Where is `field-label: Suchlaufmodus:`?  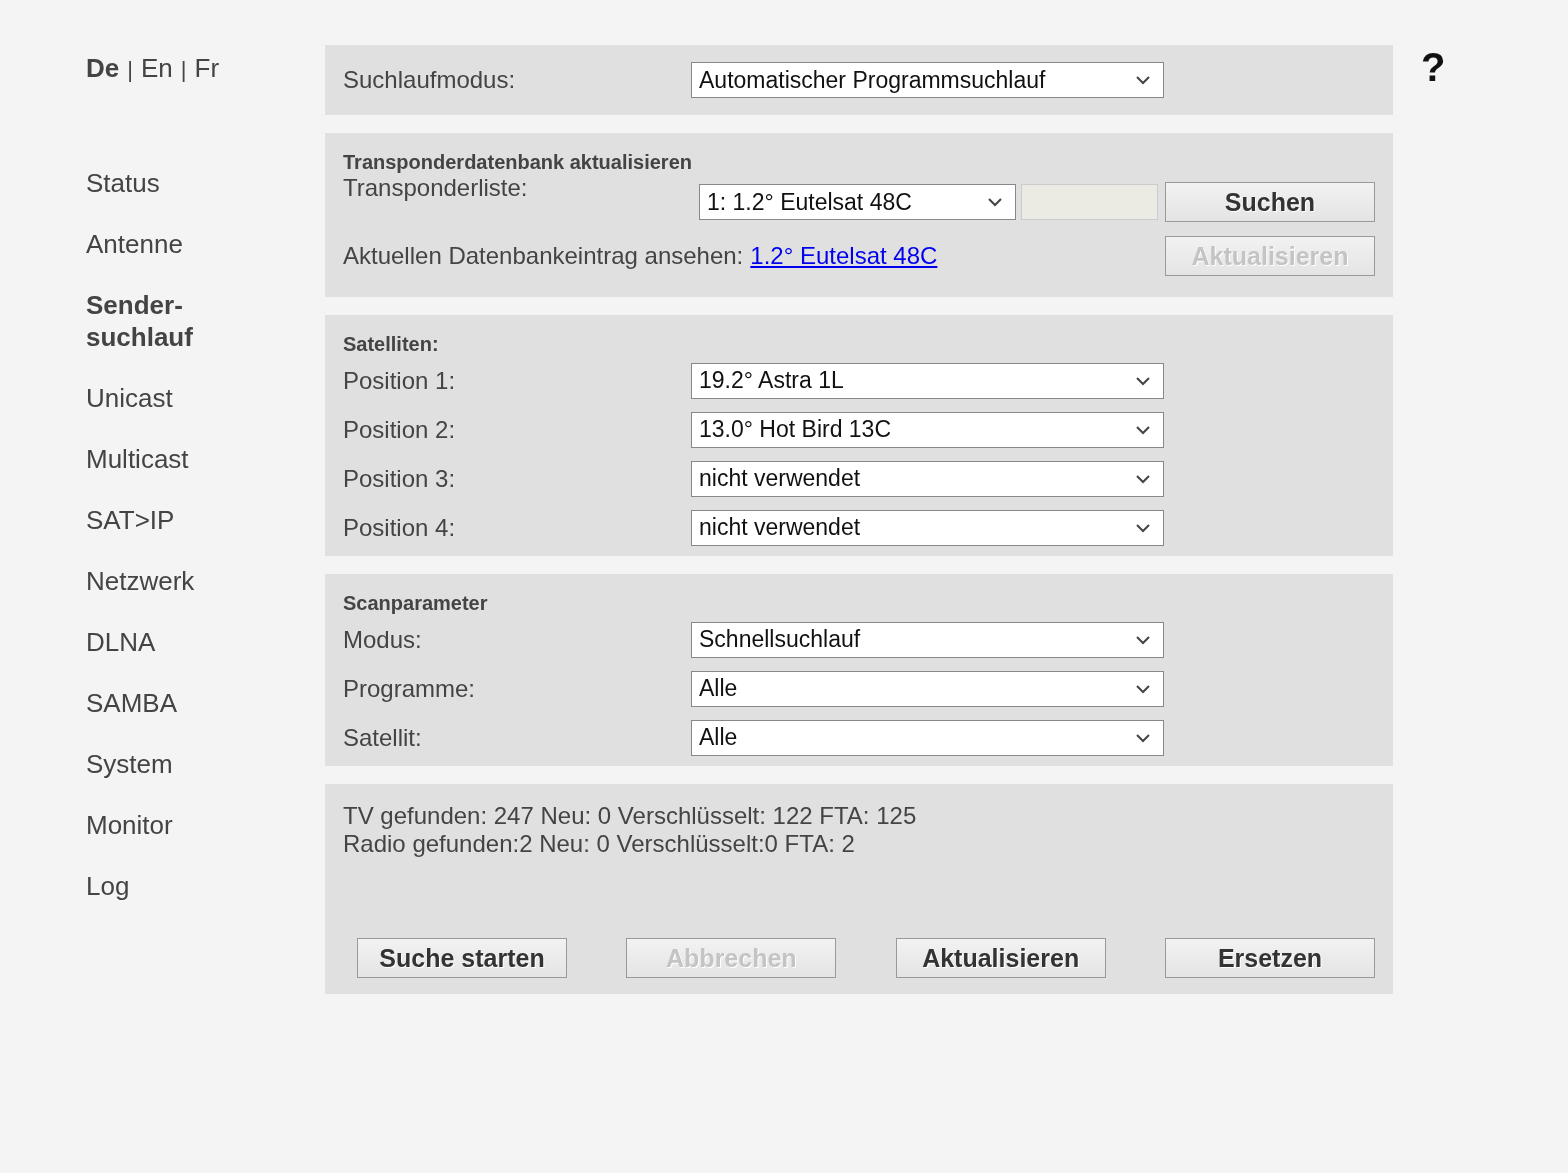
field-label: Suchlaufmodus: is located at coordinates (430, 80).